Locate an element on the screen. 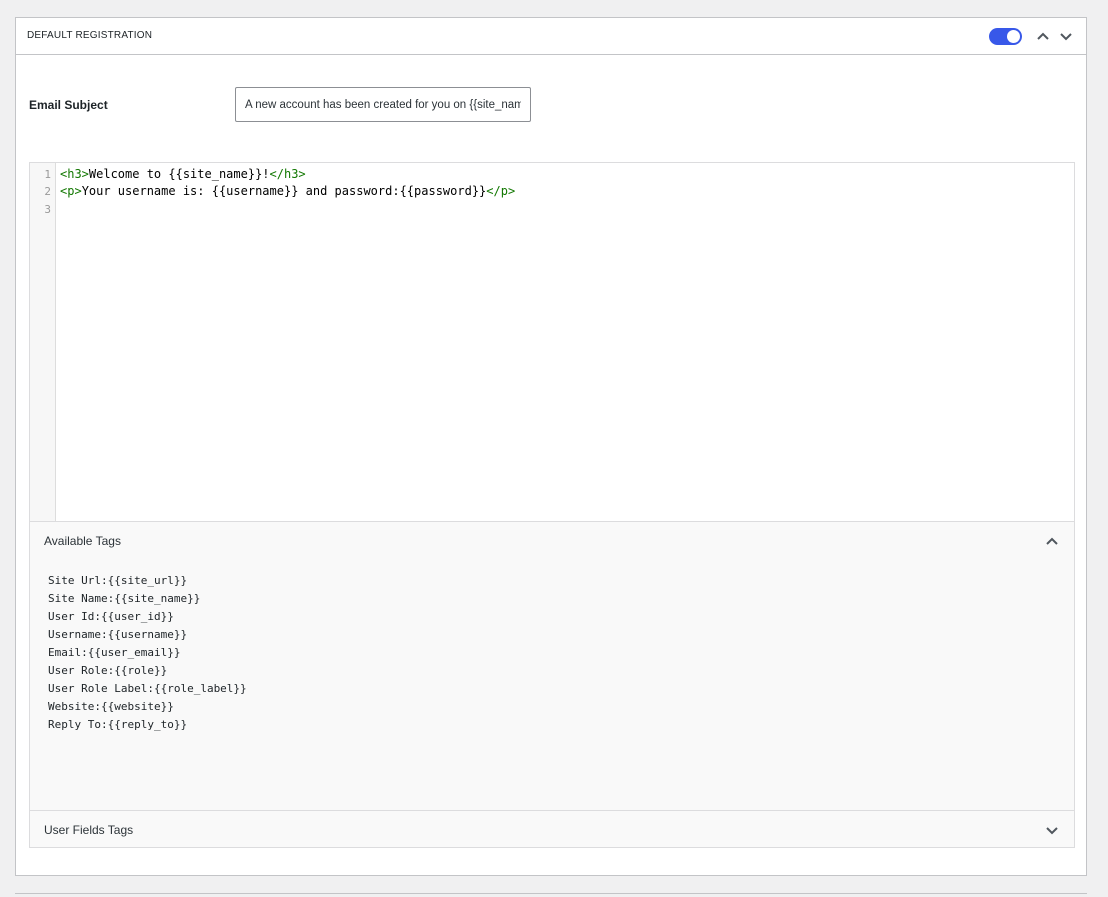 This screenshot has width=1108, height=897. tag-item: Site Url:{{site_url}} is located at coordinates (118, 580).